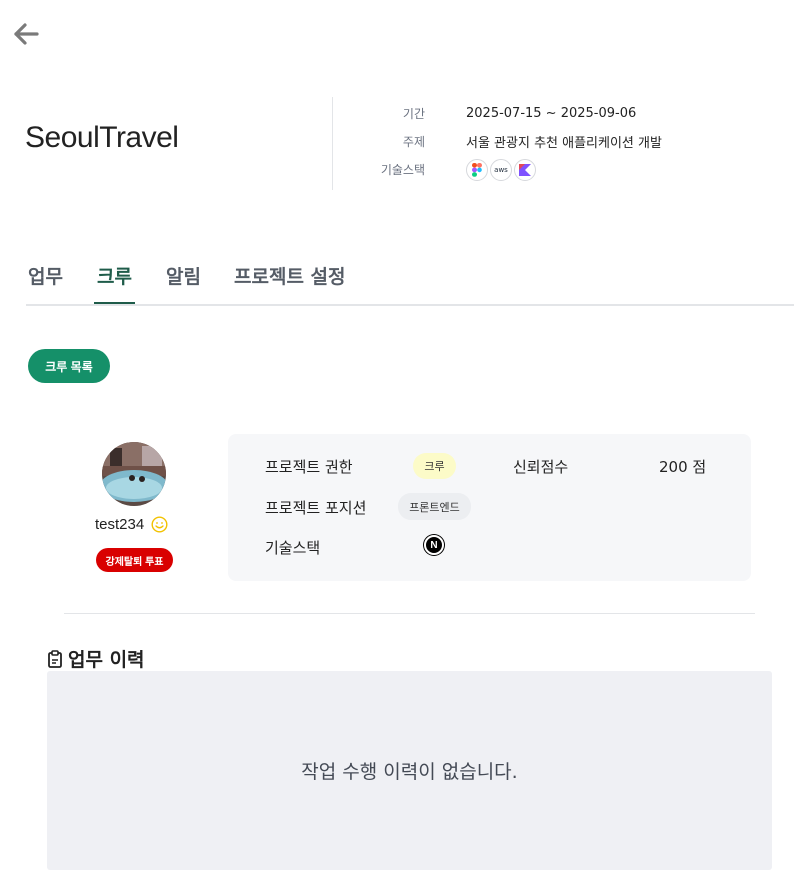 Image resolution: width=796 pixels, height=885 pixels. What do you see at coordinates (309, 467) in the screenshot?
I see `role-label: 프로젝트 권한` at bounding box center [309, 467].